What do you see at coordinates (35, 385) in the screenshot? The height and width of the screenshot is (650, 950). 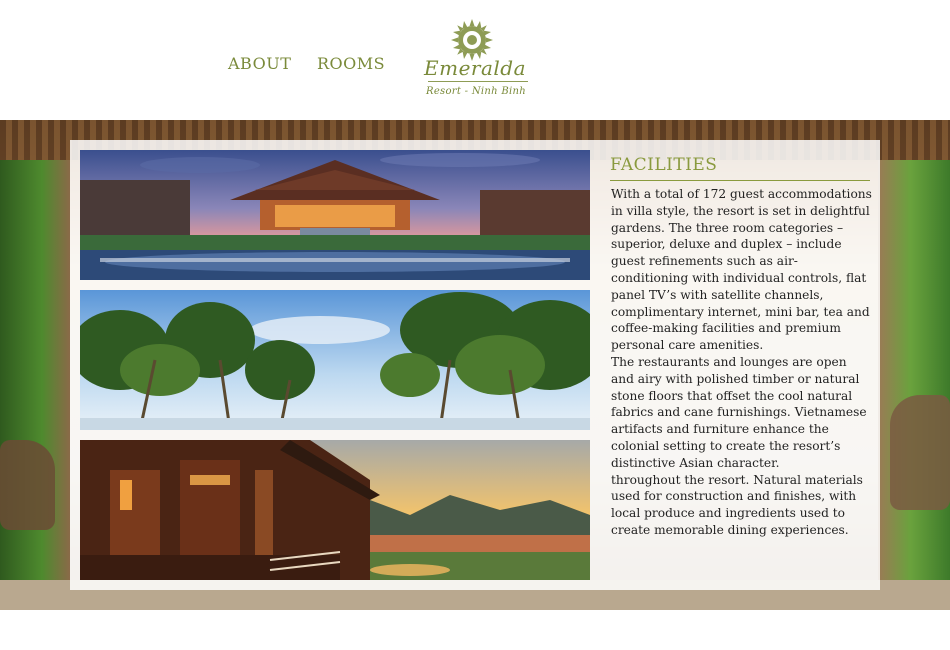 I see `hero-left-garden` at bounding box center [35, 385].